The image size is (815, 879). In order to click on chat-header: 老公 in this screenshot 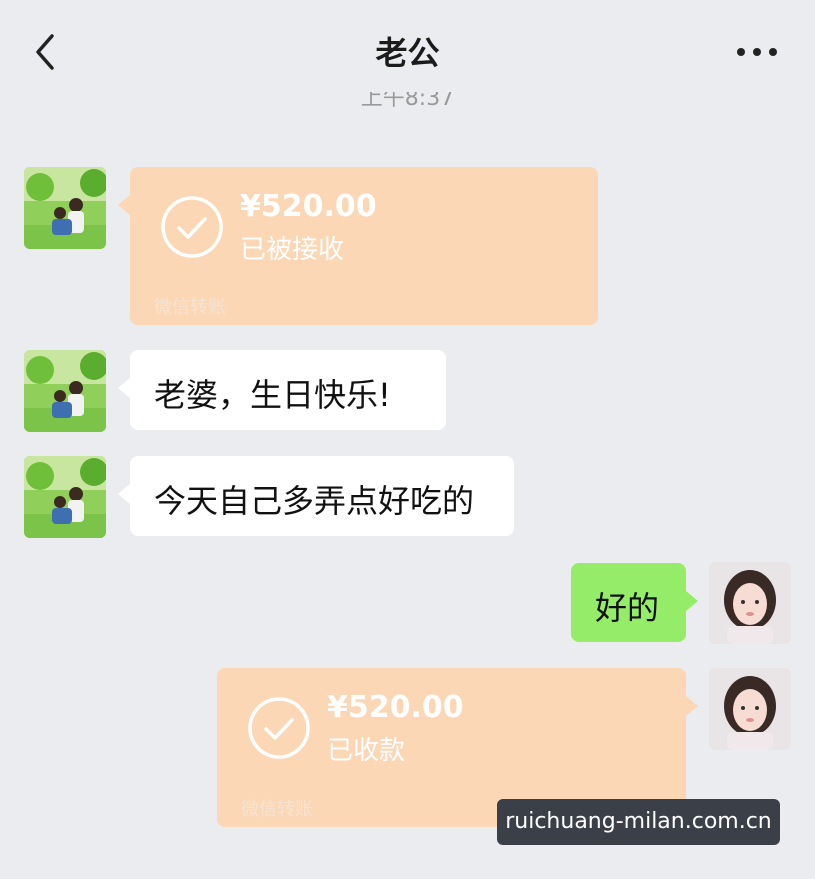, I will do `click(407, 50)`.